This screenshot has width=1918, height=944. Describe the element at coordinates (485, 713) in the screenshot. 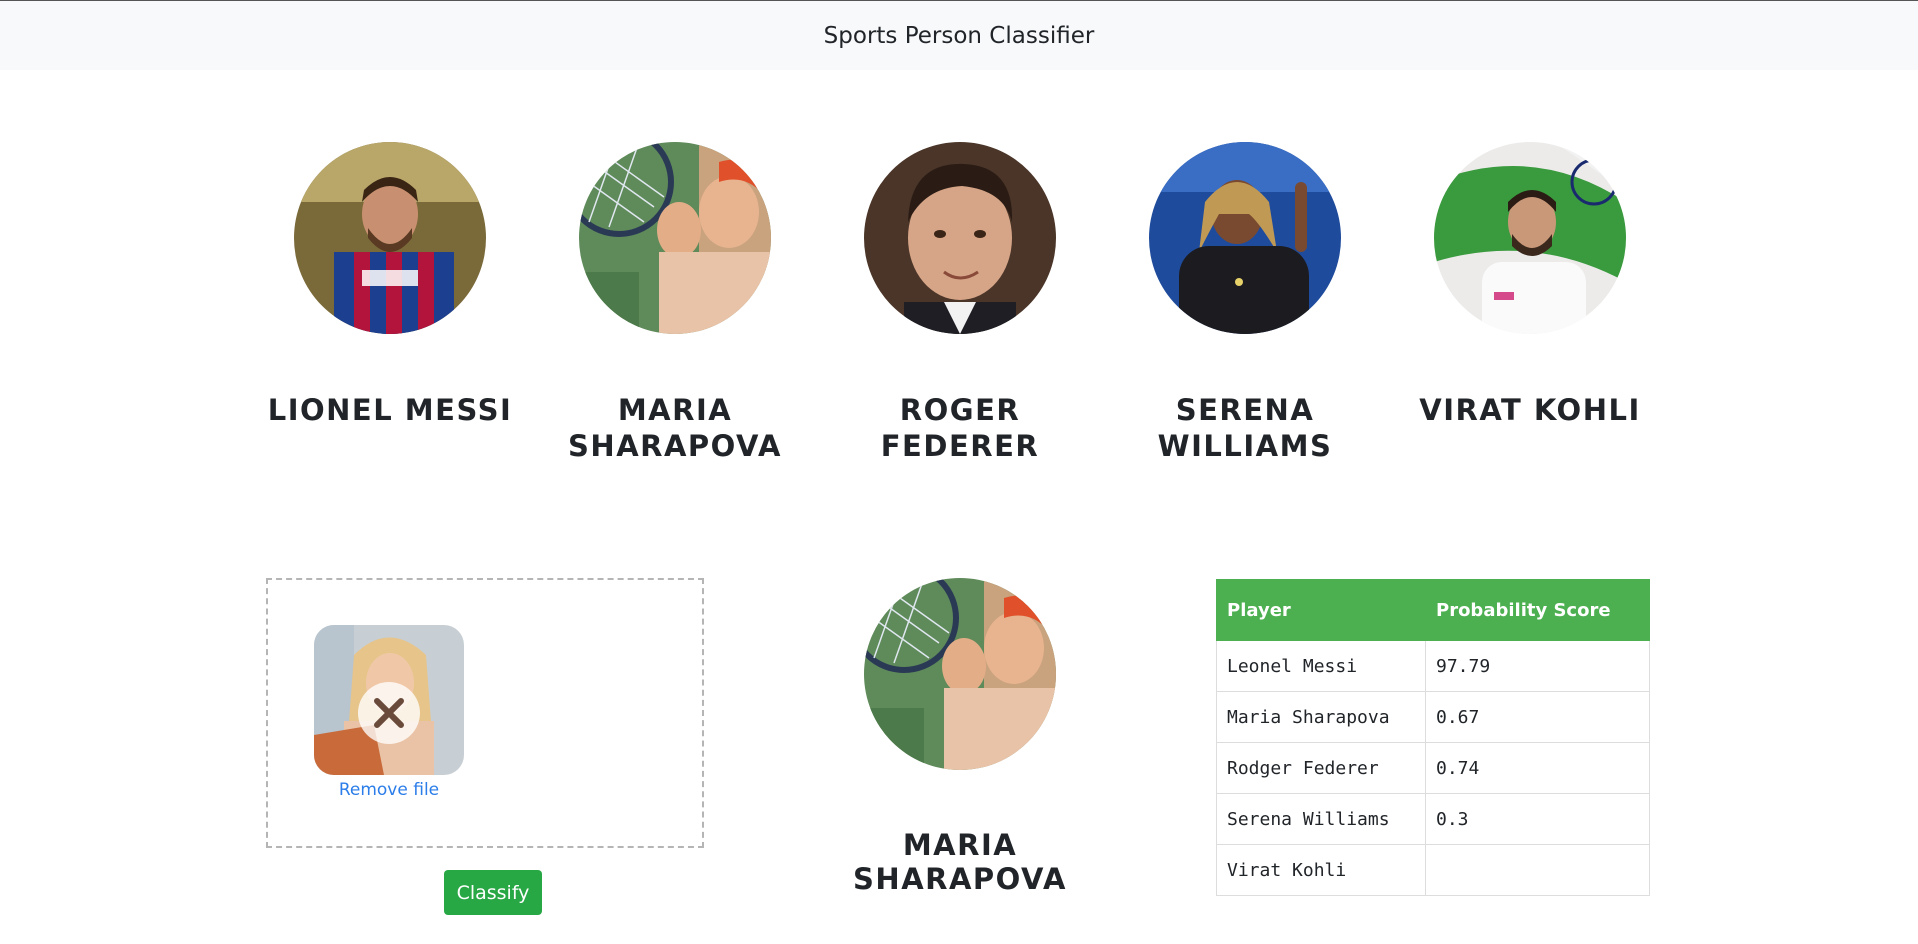

I see `upload-dropzone: Remove file` at that location.